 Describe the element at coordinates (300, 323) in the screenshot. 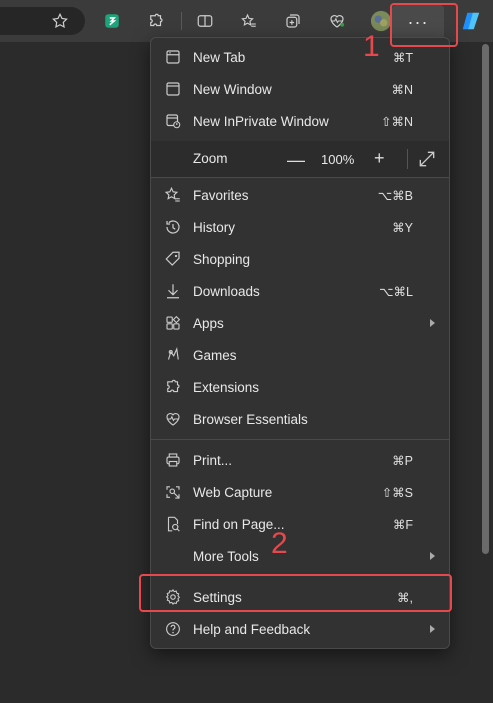

I see `menu-item-apps: Apps` at that location.